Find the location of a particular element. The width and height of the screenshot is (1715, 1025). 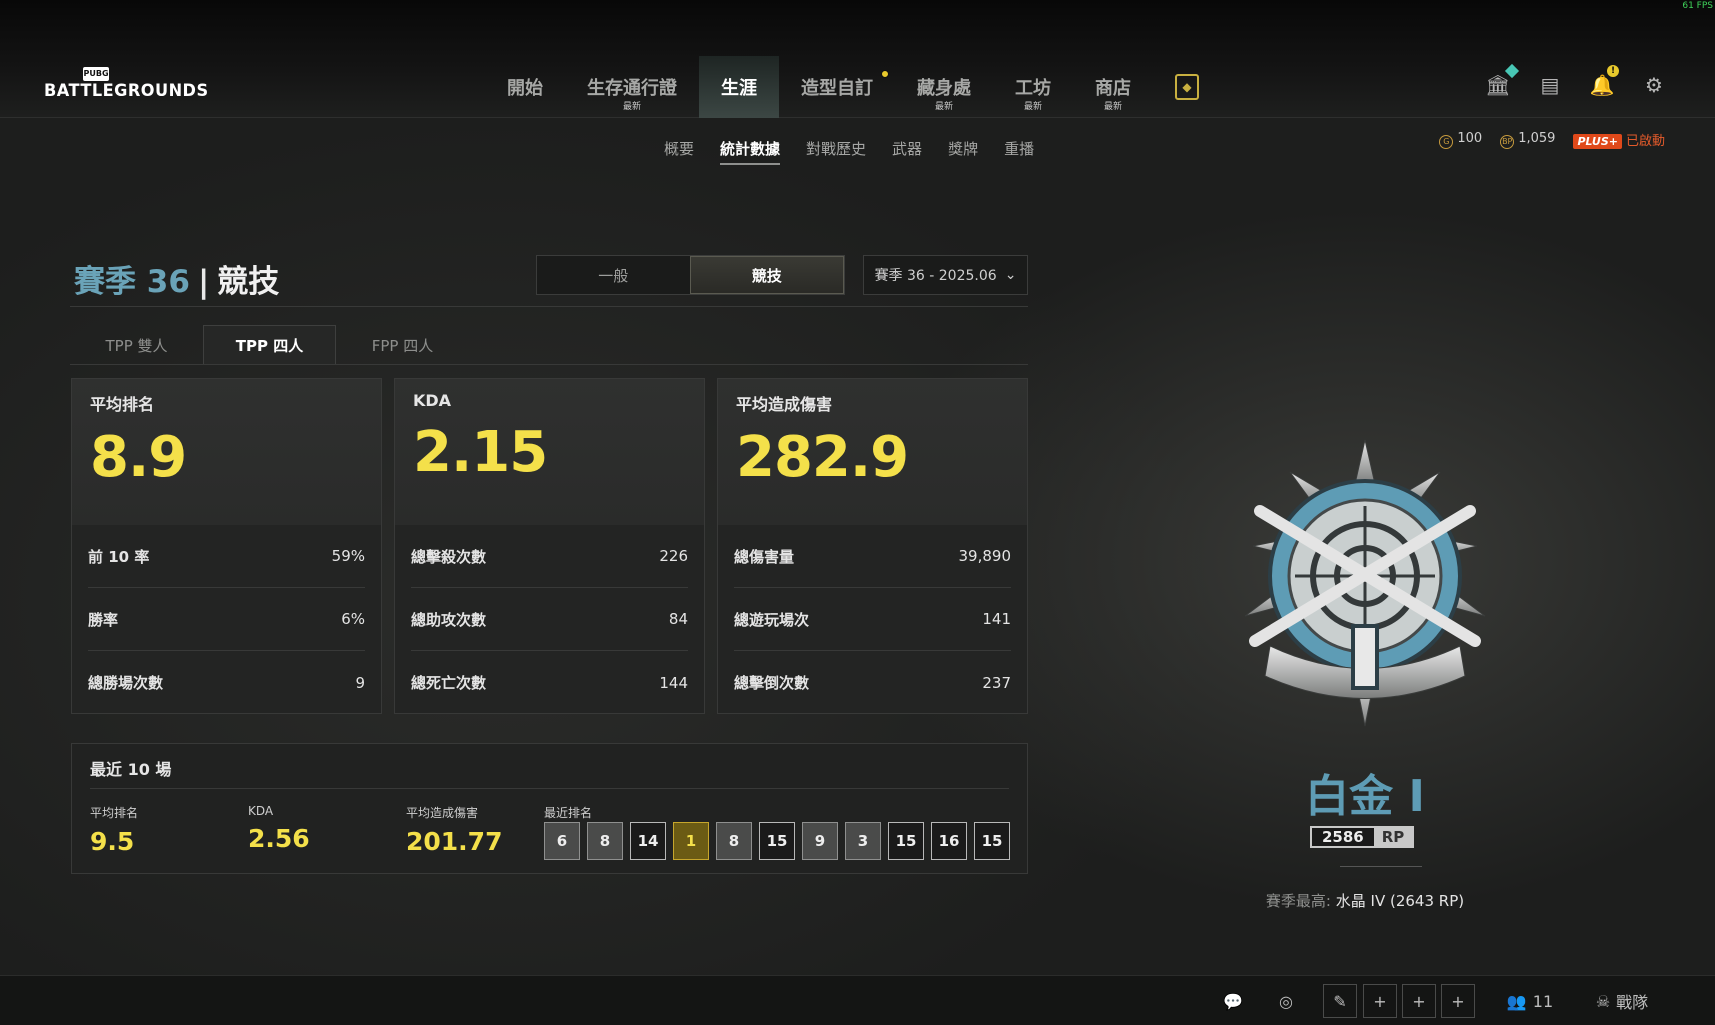

pubg-logo: PUBG BATTLEGROUNDS is located at coordinates (130, 84).